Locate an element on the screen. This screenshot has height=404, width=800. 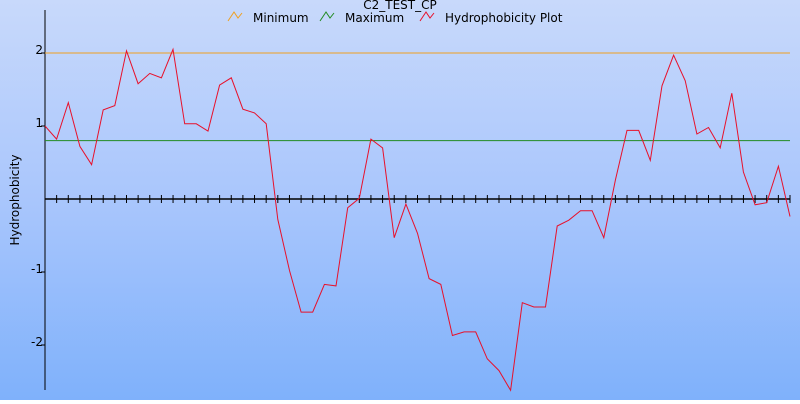
legend-item-2: Hydrophobicity Plot is located at coordinates (491, 18).